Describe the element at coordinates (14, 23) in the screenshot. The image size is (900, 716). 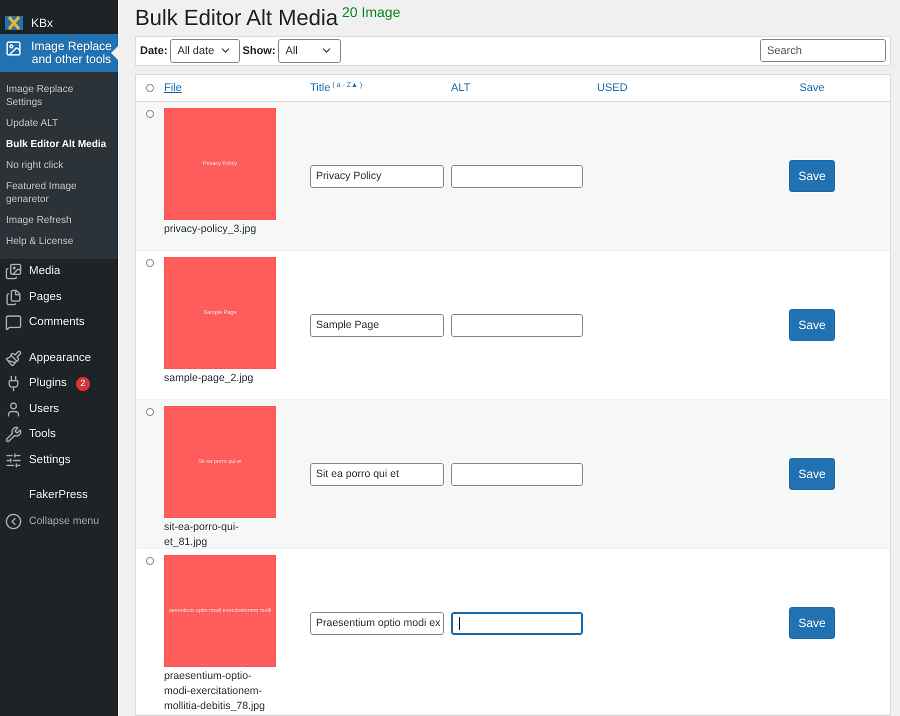
I see `x-logo-icon` at that location.